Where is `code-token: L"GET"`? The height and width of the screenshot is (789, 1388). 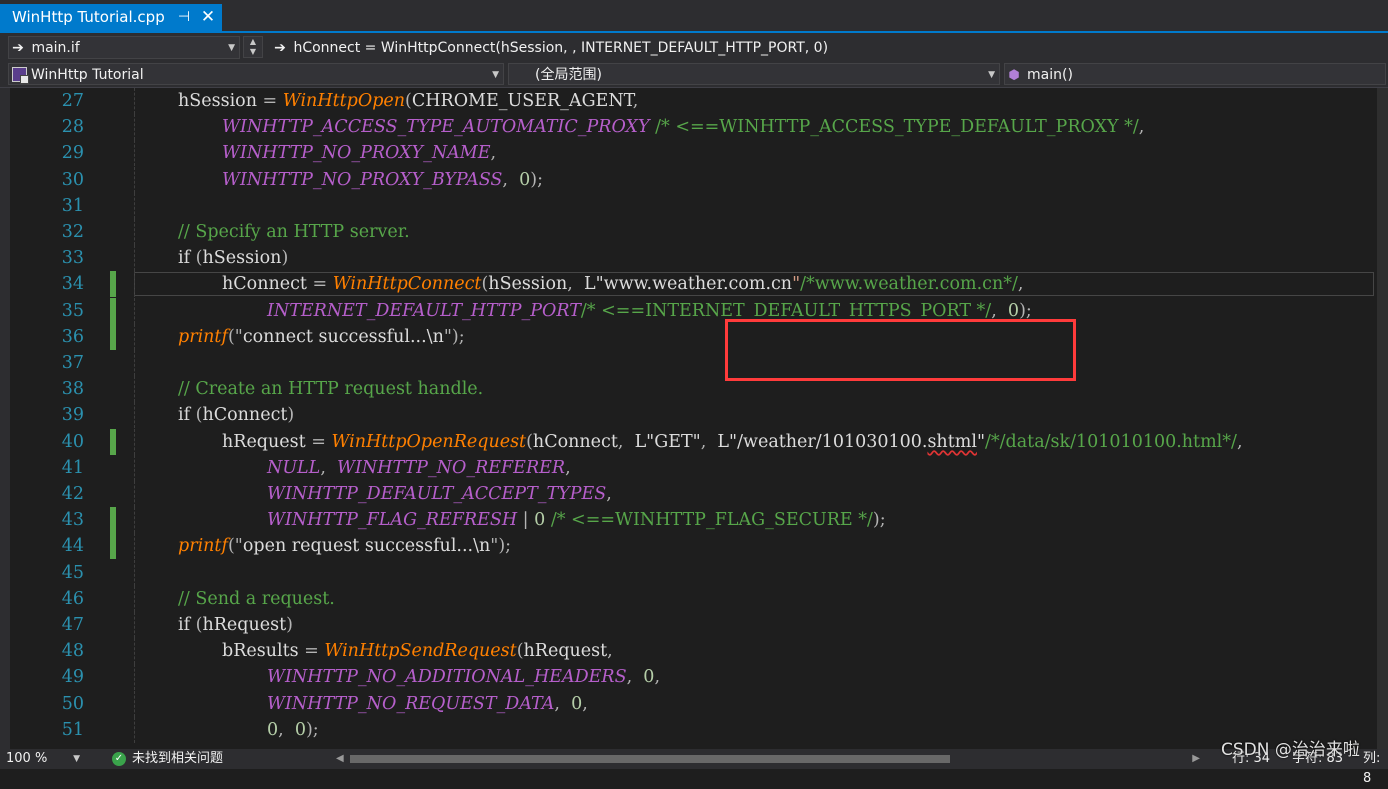 code-token: L"GET" is located at coordinates (667, 441).